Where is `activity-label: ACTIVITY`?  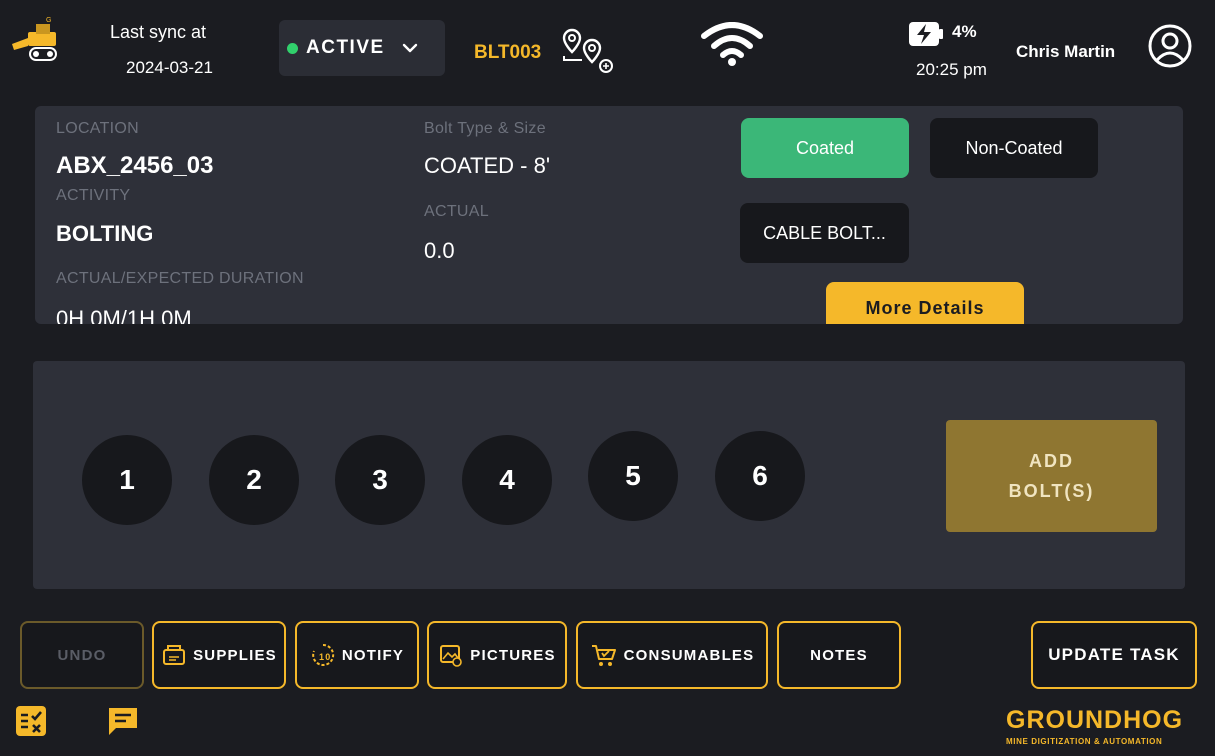
activity-label: ACTIVITY is located at coordinates (93, 195).